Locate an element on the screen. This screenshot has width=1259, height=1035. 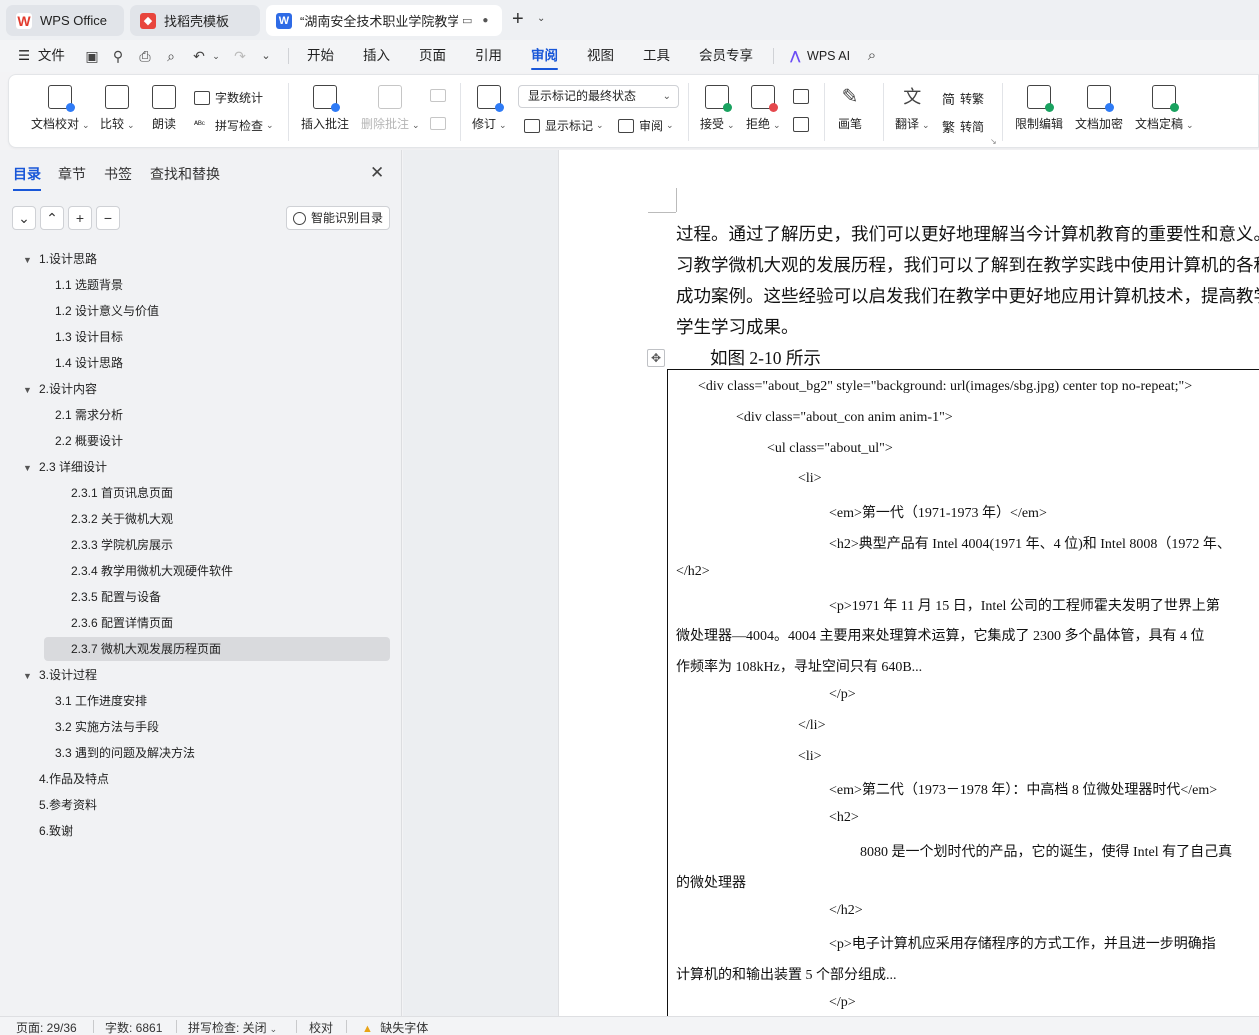
collapse-all-icon: ⌄ is located at coordinates (24, 218).